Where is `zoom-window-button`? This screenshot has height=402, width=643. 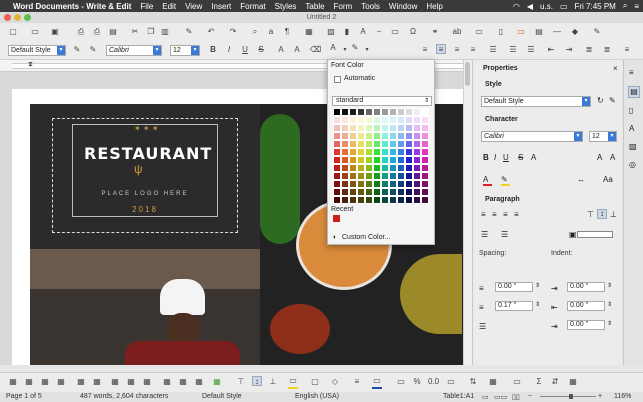 zoom-window-button is located at coordinates (27, 17).